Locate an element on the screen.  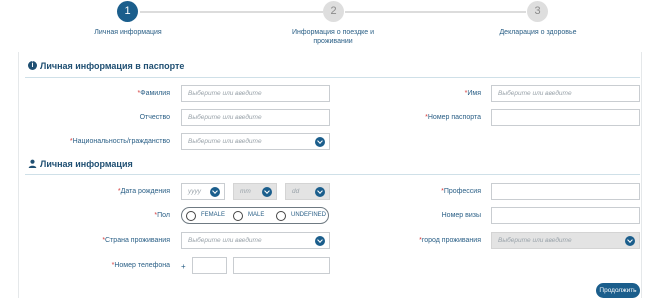
gender-label: *Пол is located at coordinates (115, 215).